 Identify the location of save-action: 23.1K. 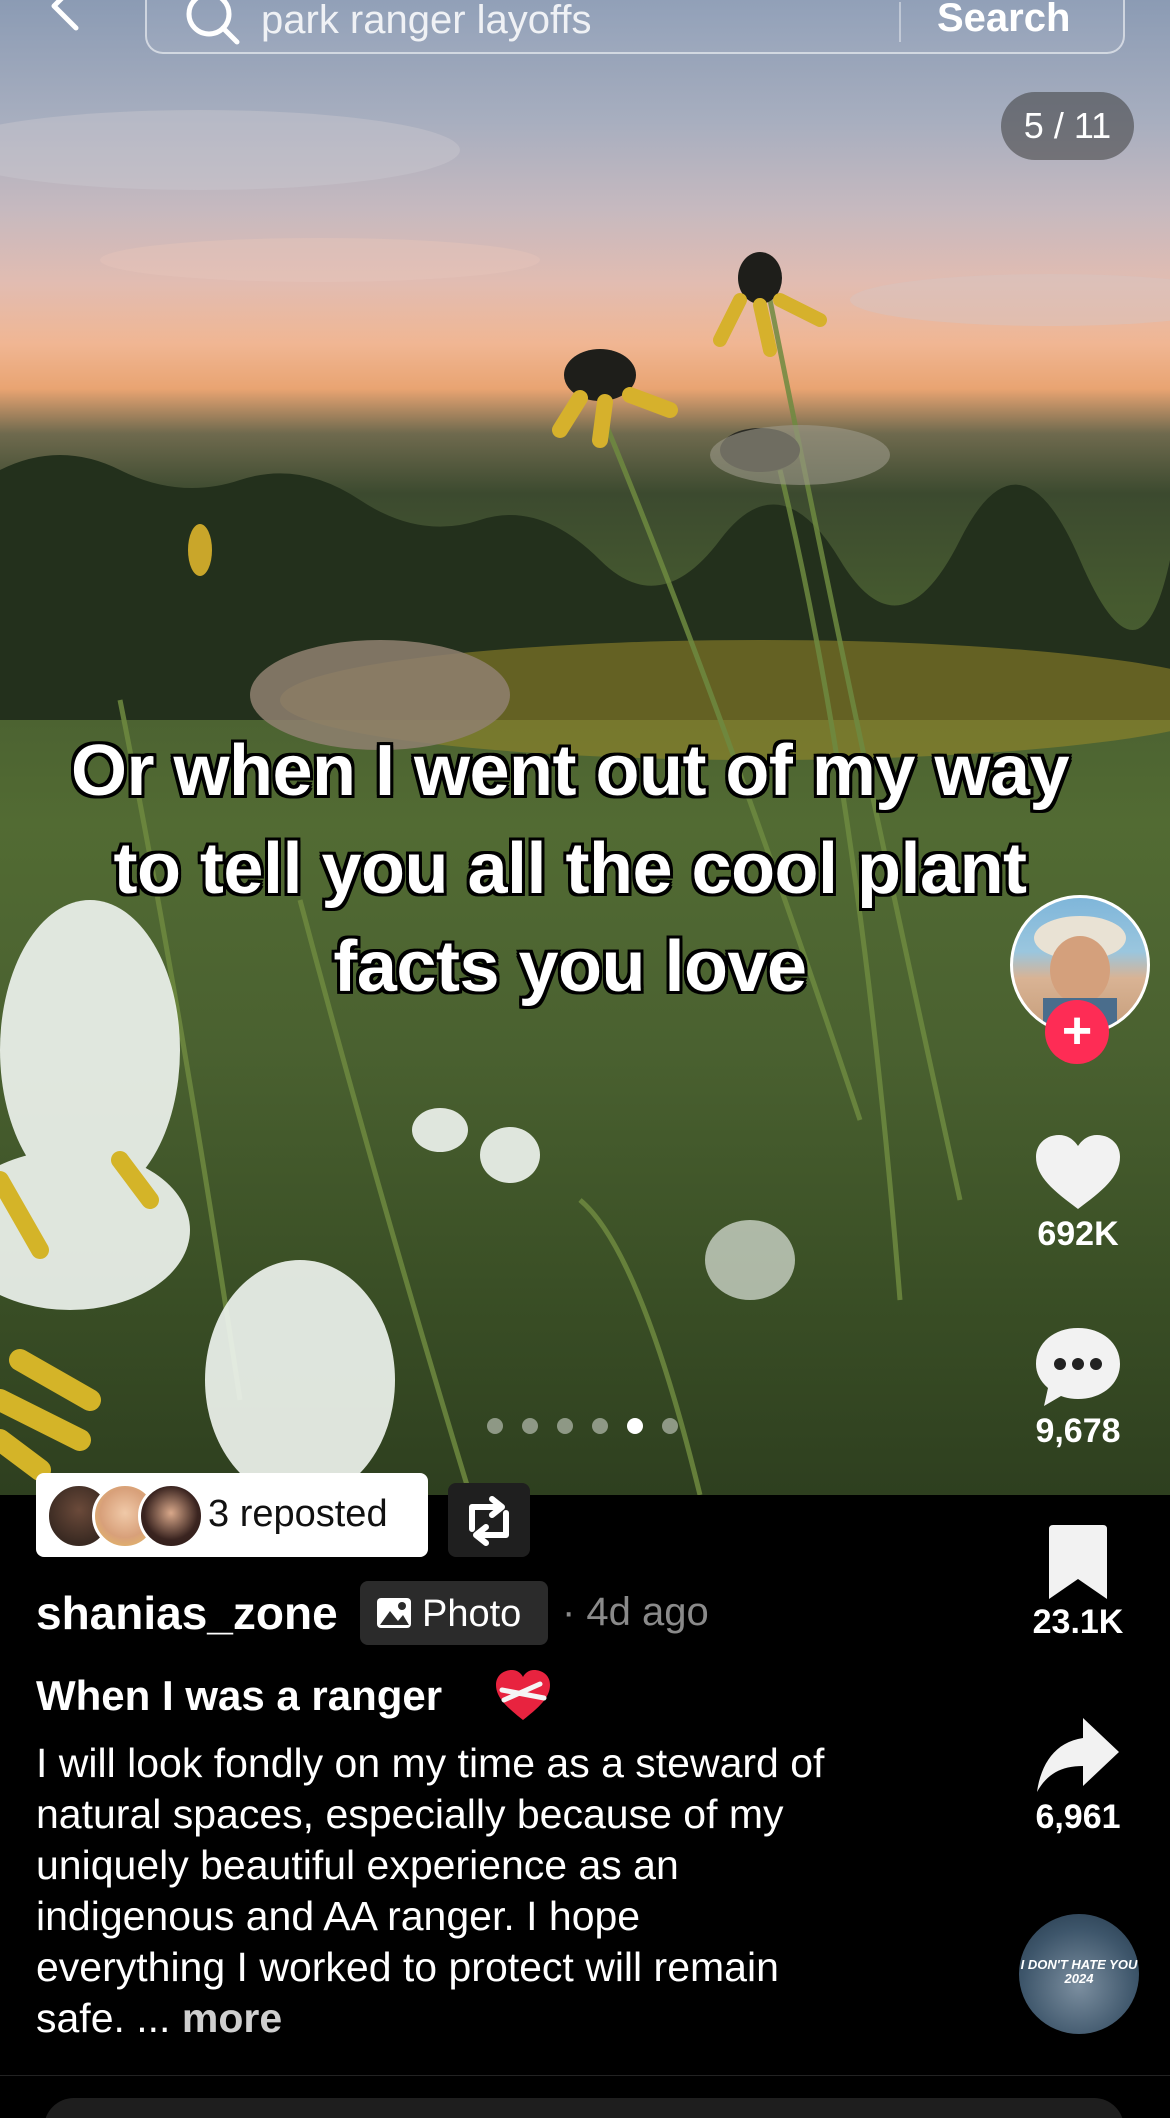
(1078, 1583).